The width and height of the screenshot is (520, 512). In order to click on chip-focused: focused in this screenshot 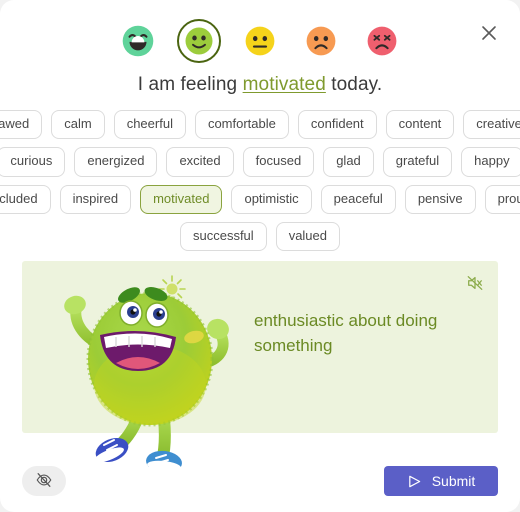, I will do `click(278, 162)`.